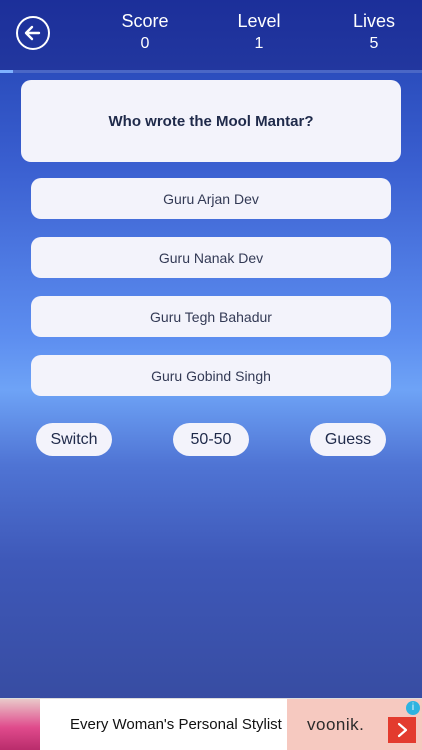 The width and height of the screenshot is (422, 750). I want to click on ad-info-icon: i, so click(413, 708).